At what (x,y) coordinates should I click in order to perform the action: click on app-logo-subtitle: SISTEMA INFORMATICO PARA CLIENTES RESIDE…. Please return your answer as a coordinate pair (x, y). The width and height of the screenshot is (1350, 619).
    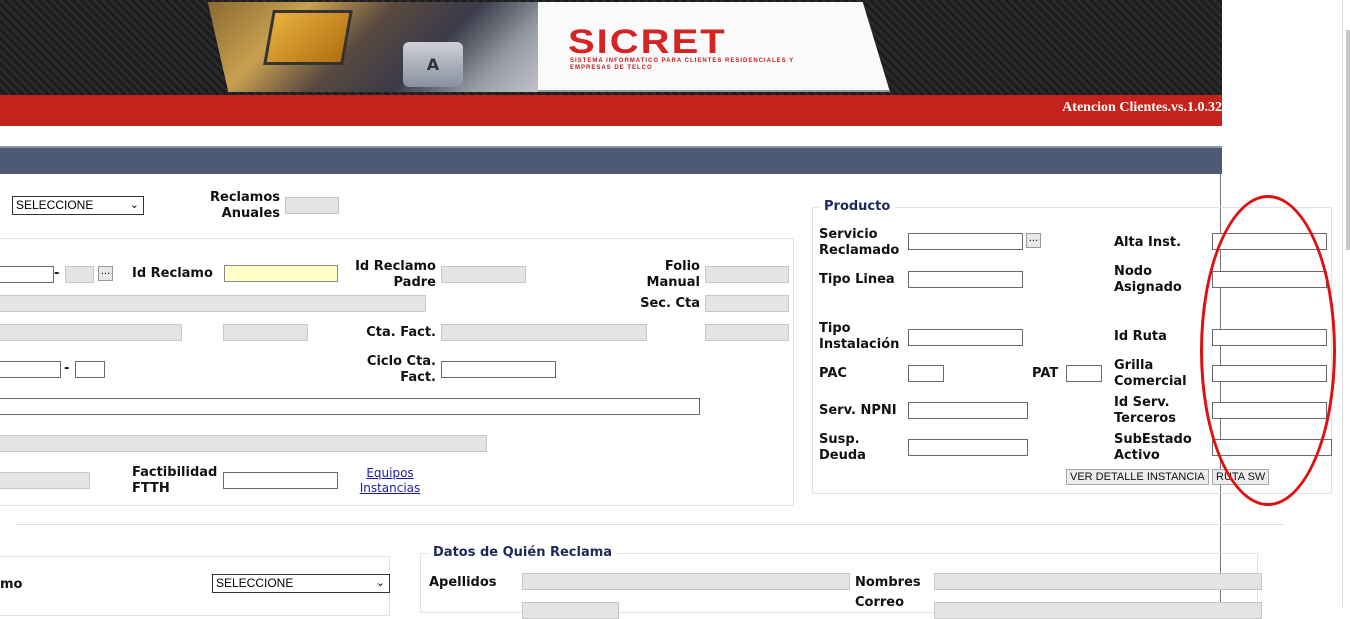
    Looking at the image, I should click on (682, 64).